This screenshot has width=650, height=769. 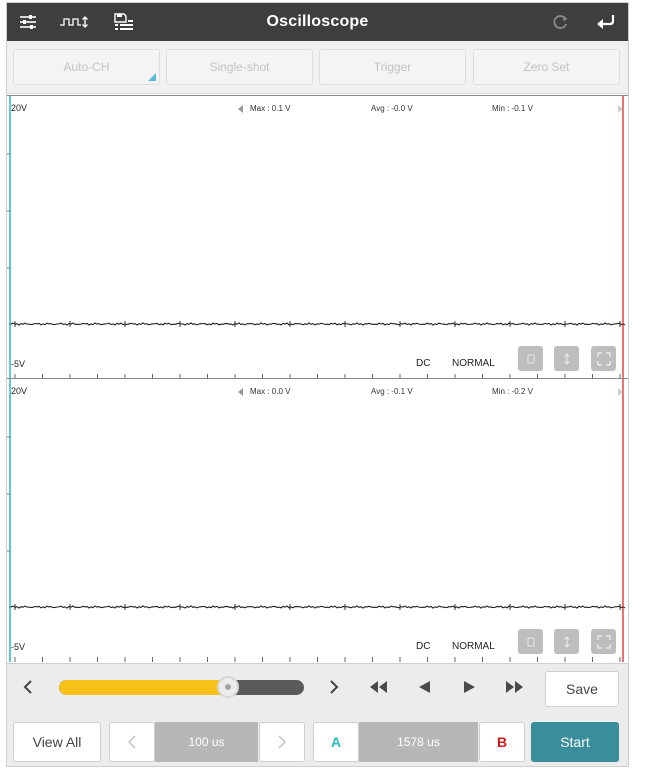 What do you see at coordinates (270, 391) in the screenshot?
I see `channel-2-max: Max : 0.0 V` at bounding box center [270, 391].